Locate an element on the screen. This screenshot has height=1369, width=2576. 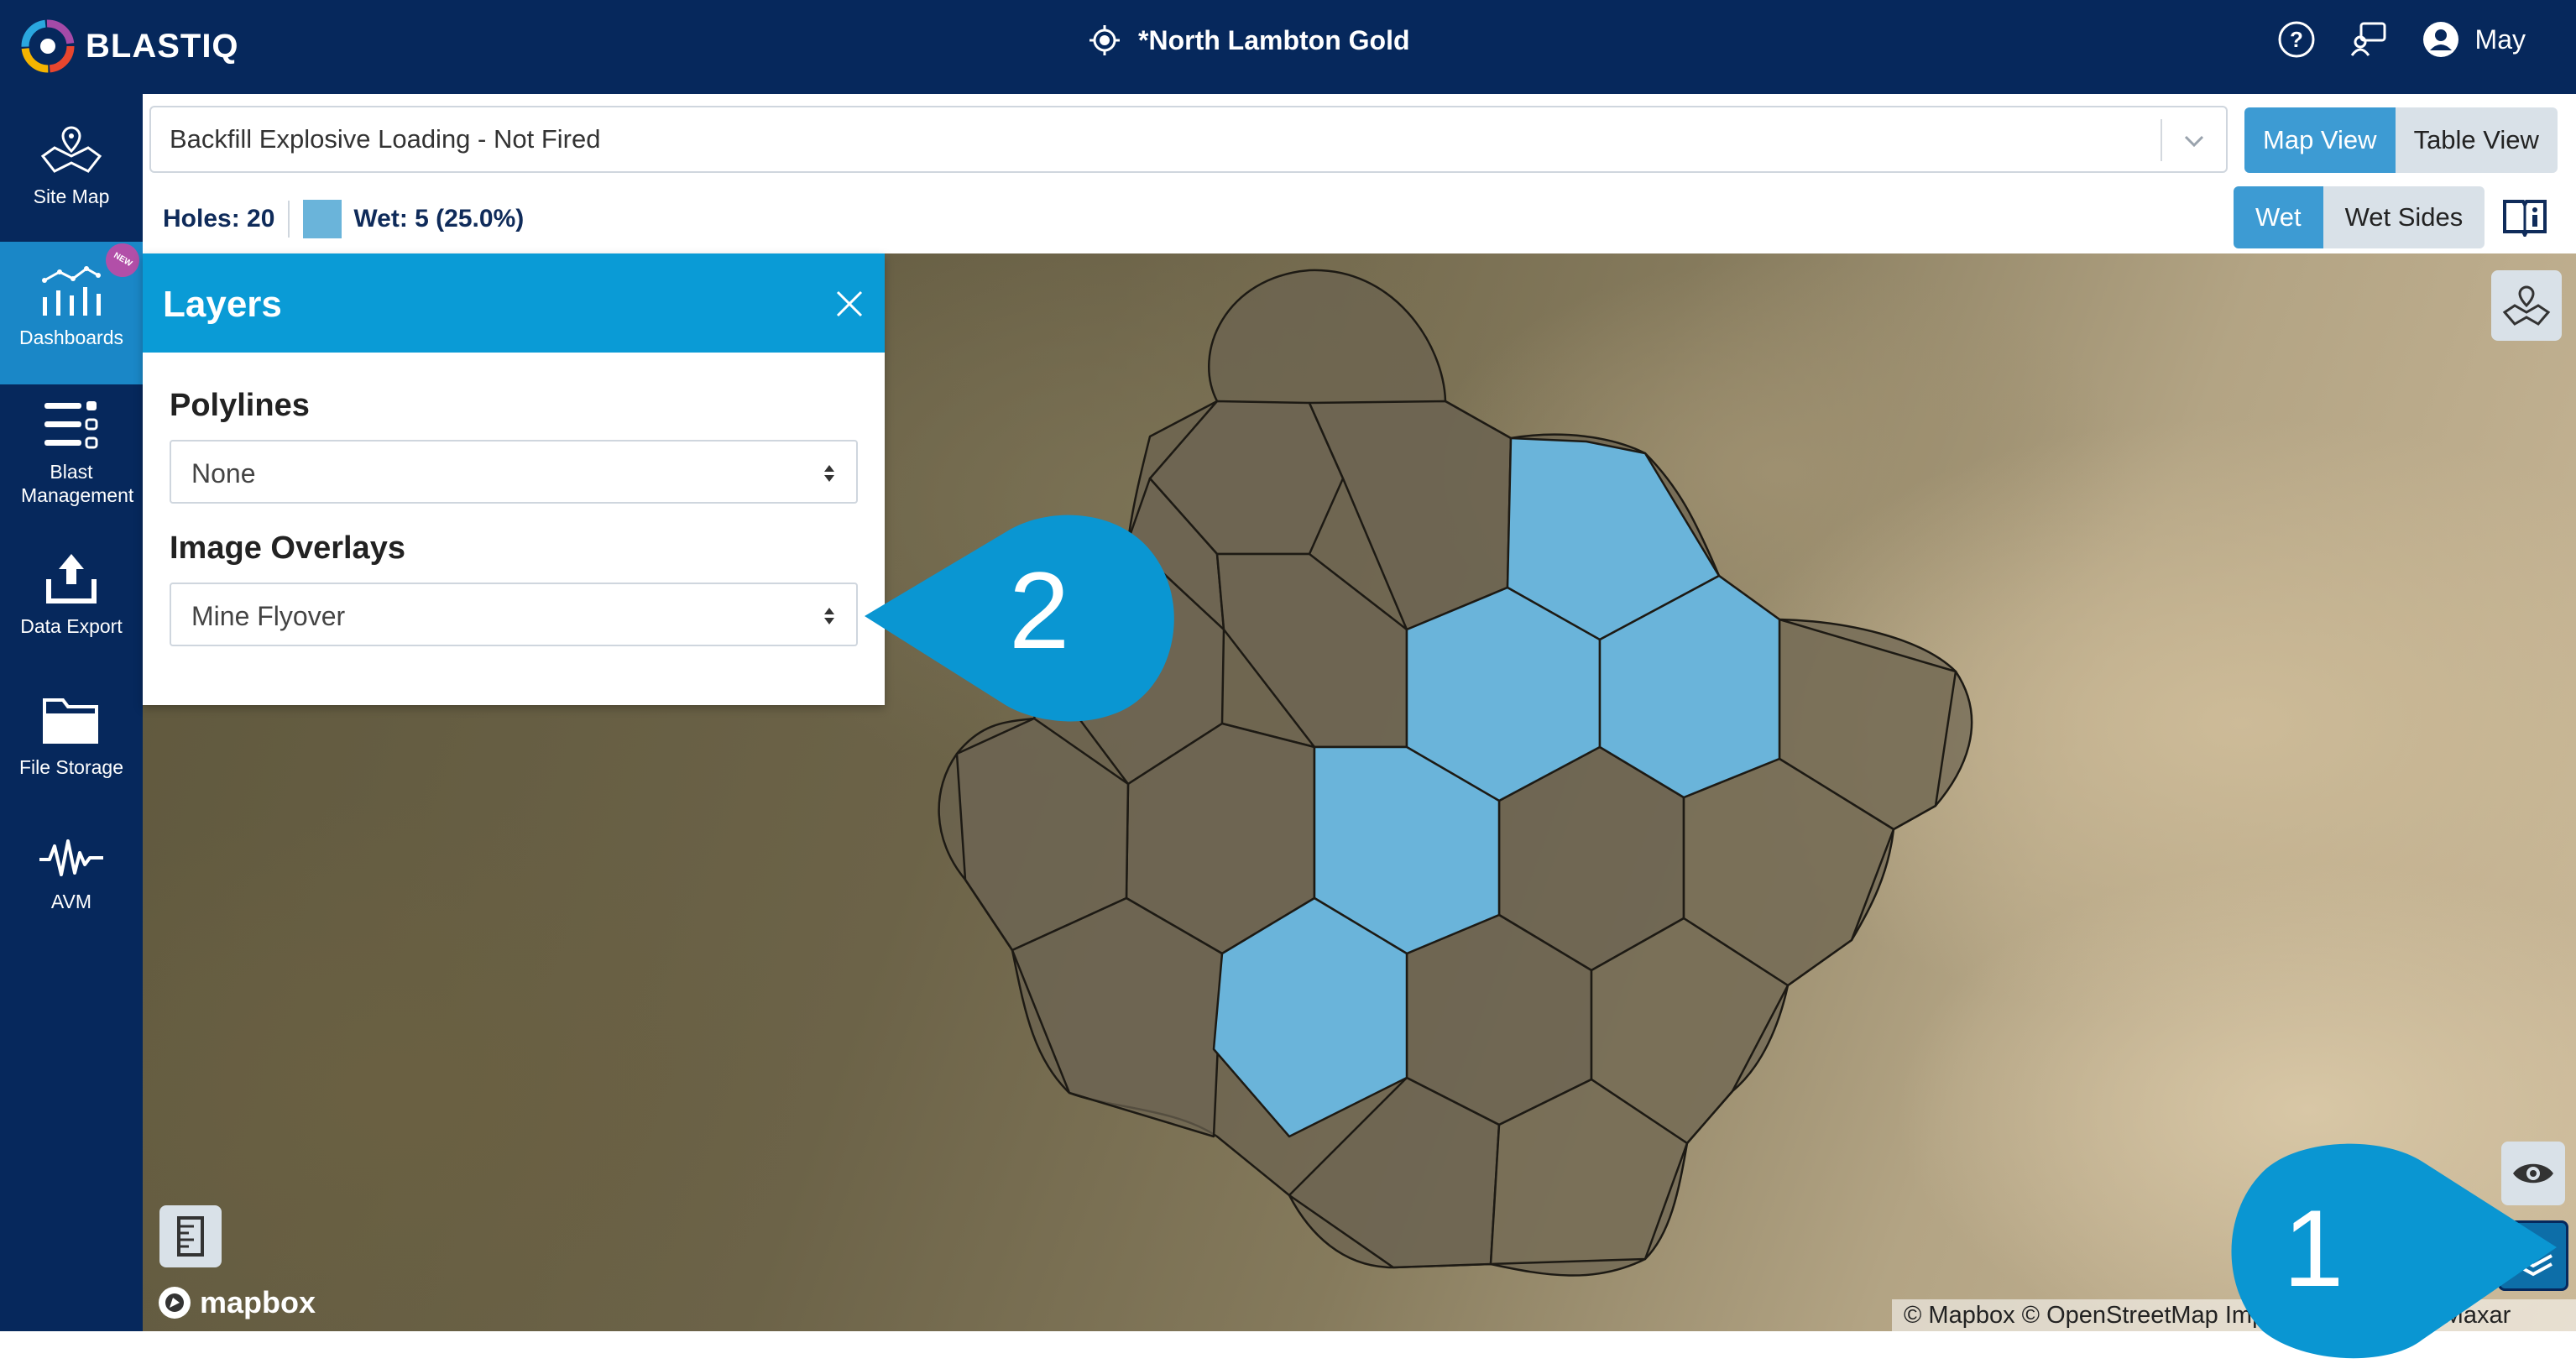
site-selector: *North Lambton Gold is located at coordinates (1249, 40).